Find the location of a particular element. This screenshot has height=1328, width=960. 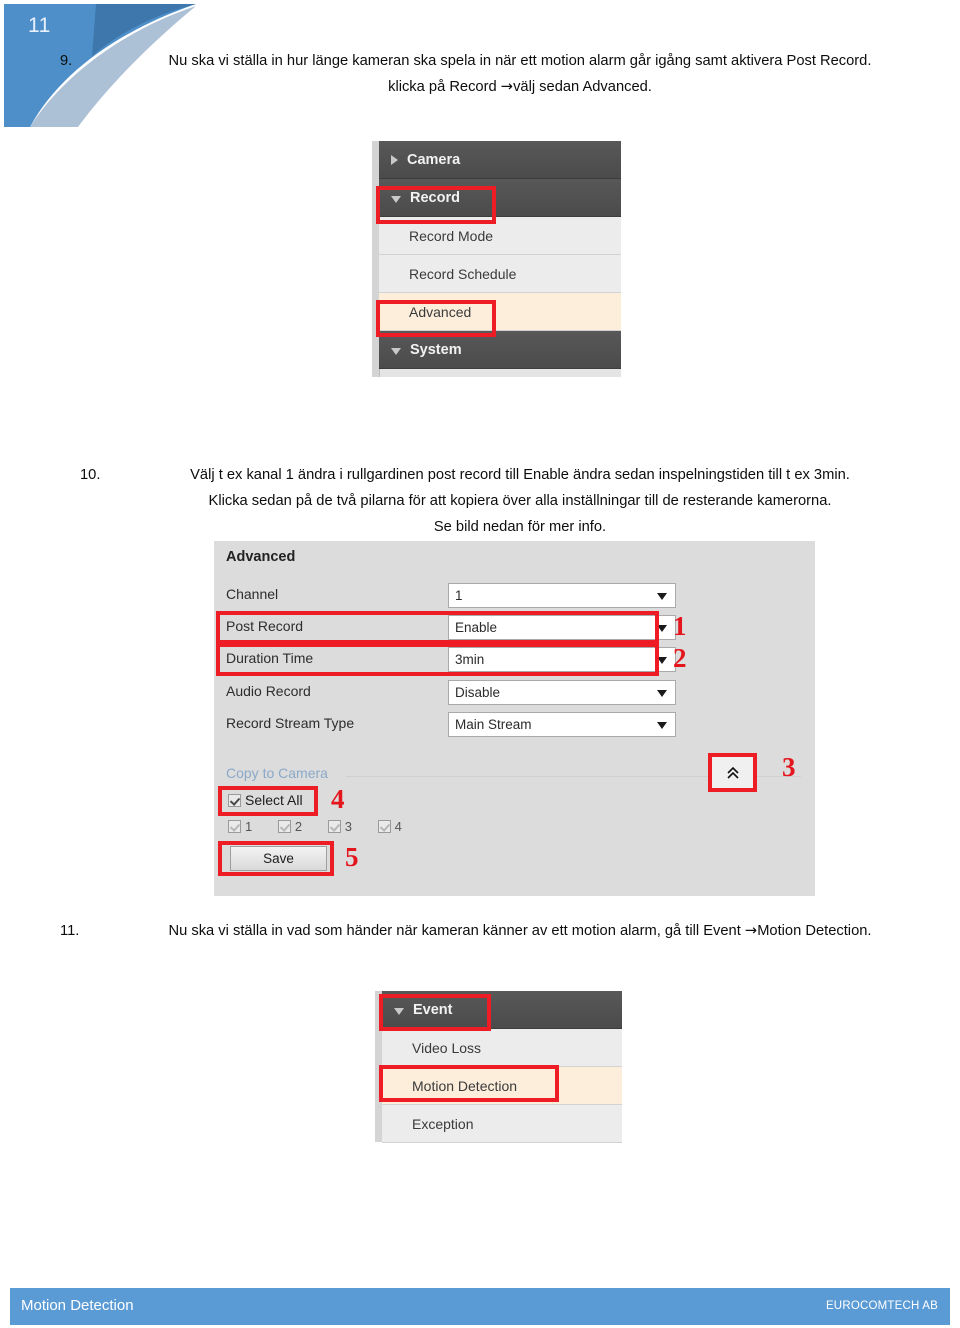

menu-item-record-schedule: Record Schedule is located at coordinates (500, 274).